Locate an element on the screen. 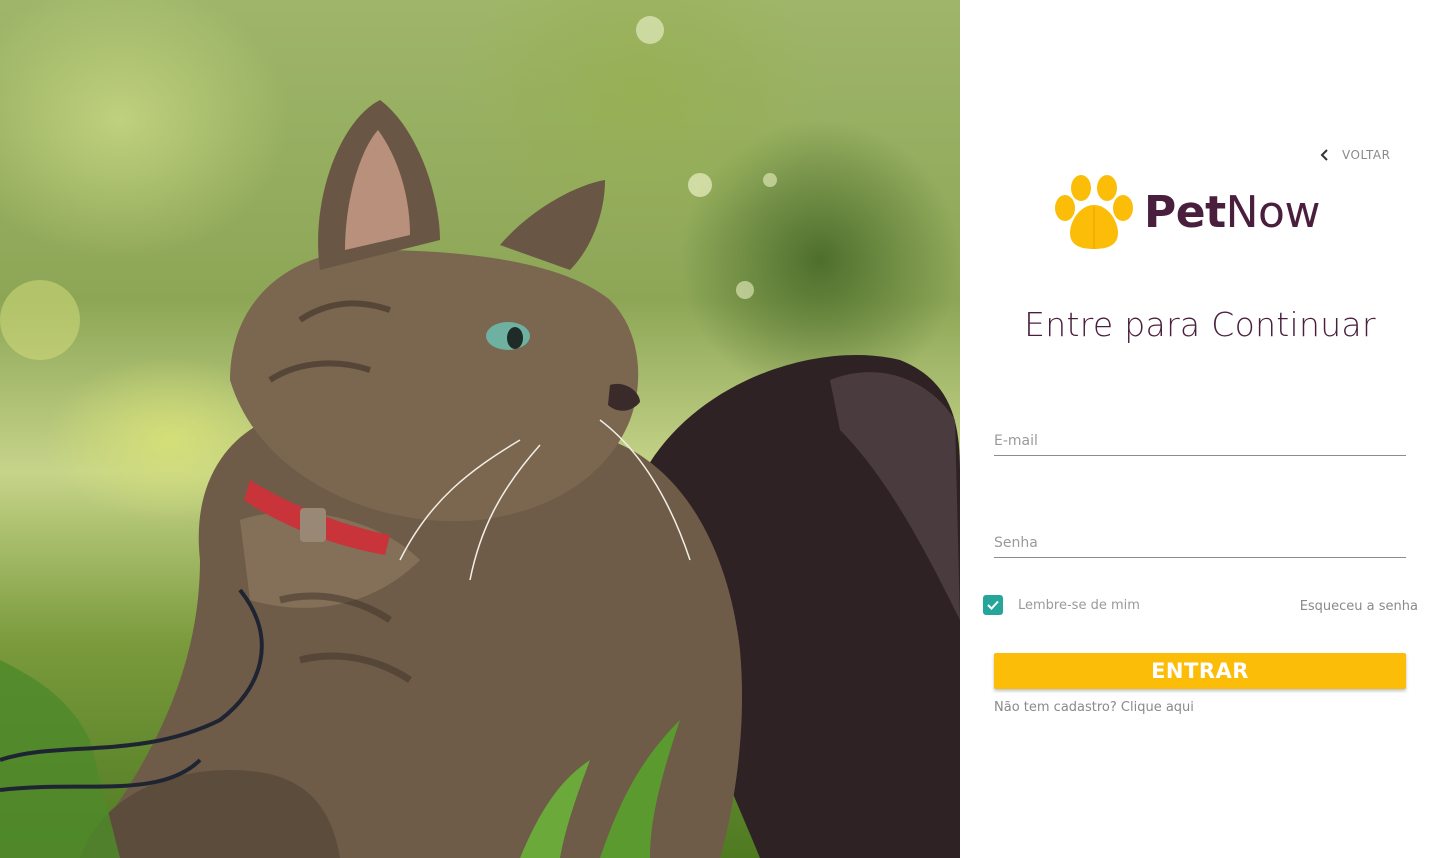 The image size is (1440, 858). password-field is located at coordinates (1200, 538).